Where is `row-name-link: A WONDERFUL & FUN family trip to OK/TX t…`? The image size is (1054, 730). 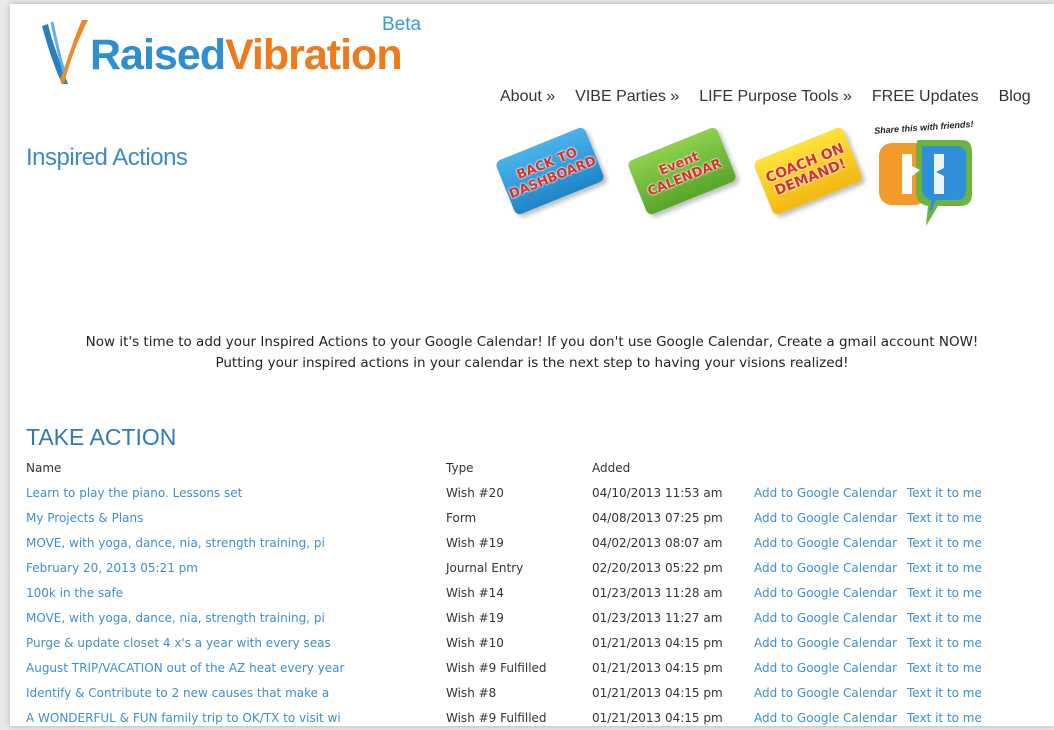
row-name-link: A WONDERFUL & FUN family trip to OK/TX t… is located at coordinates (236, 717).